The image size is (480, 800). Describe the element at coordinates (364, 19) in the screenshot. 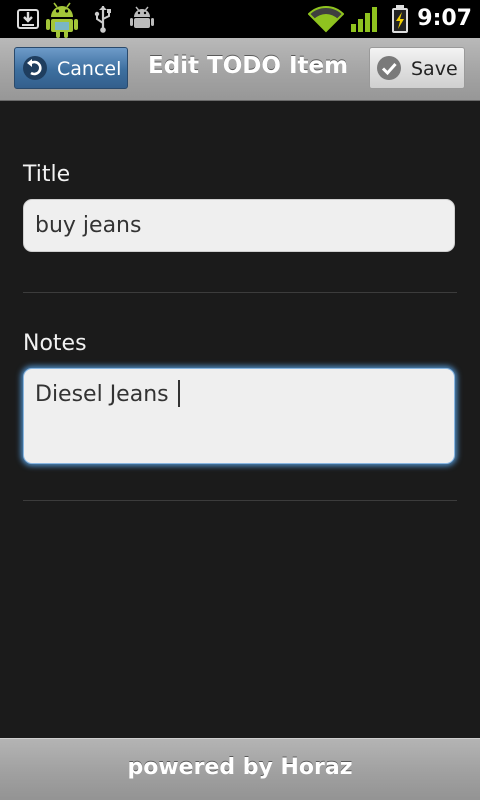

I see `signal-icon` at that location.